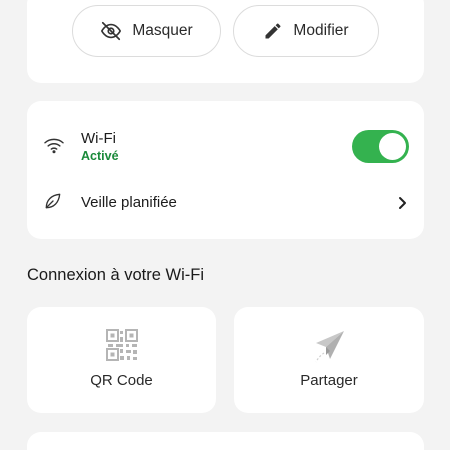 The image size is (450, 450). Describe the element at coordinates (100, 156) in the screenshot. I see `wifi-status: Activé` at that location.